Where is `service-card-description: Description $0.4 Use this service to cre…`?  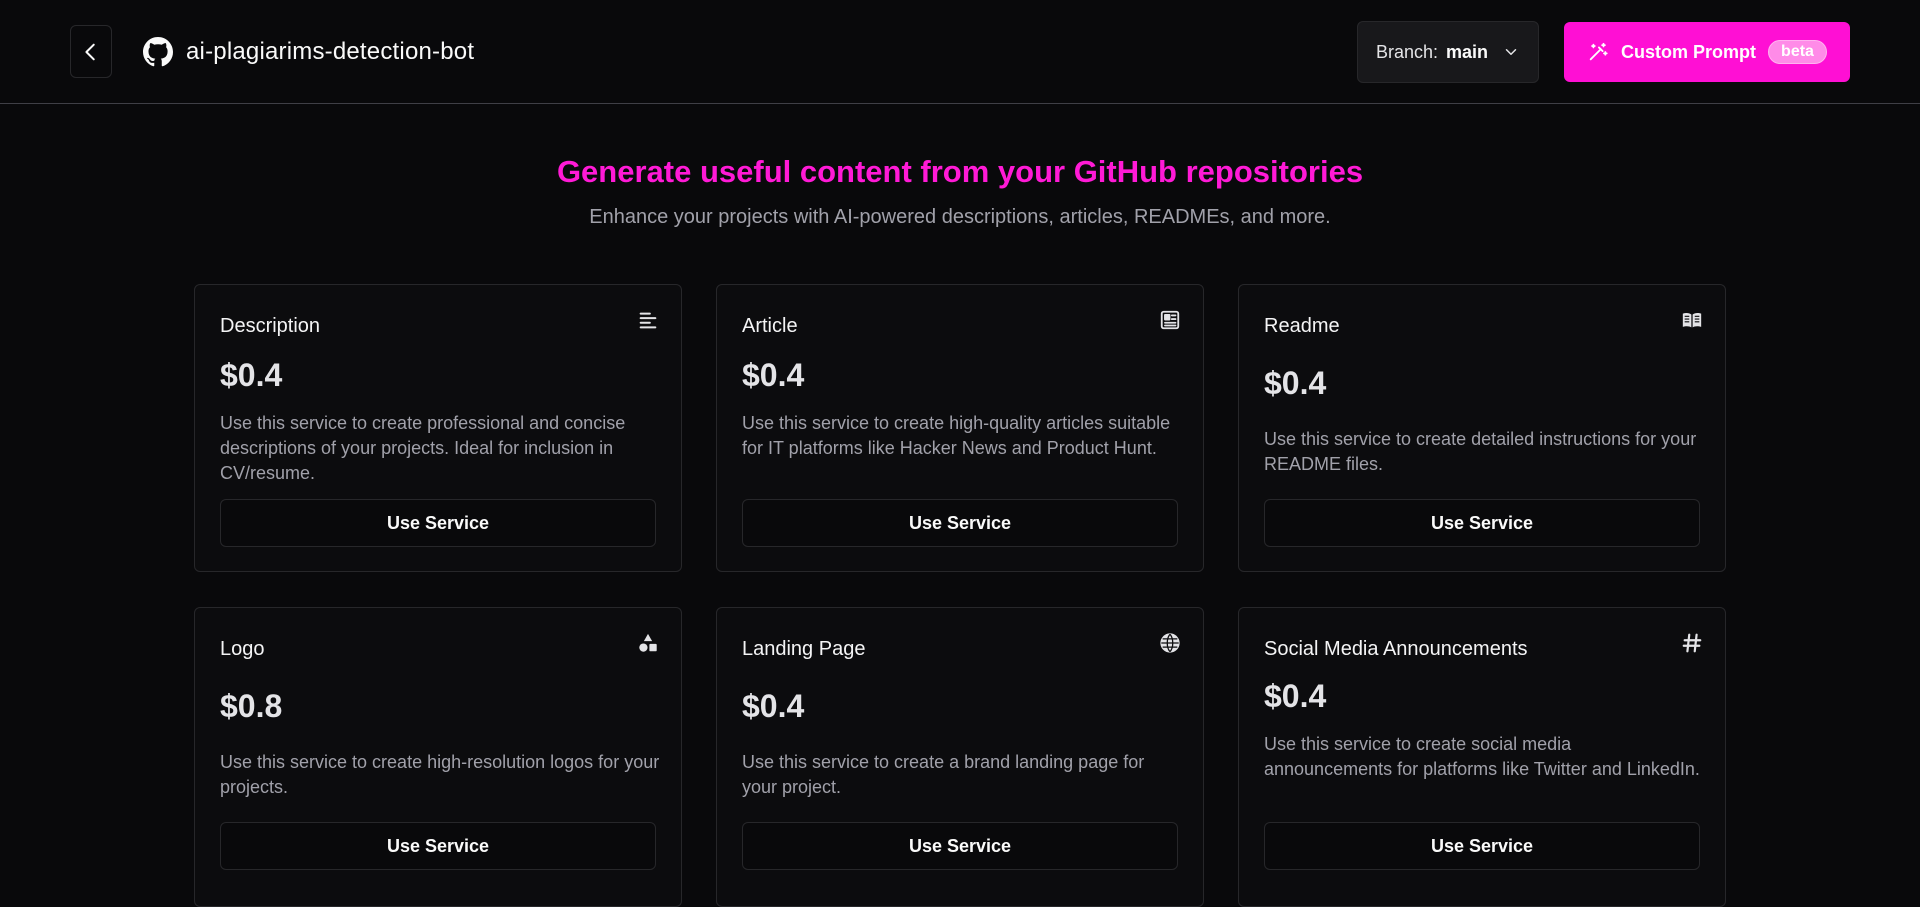
service-card-description: Description $0.4 Use this service to cre… is located at coordinates (438, 428).